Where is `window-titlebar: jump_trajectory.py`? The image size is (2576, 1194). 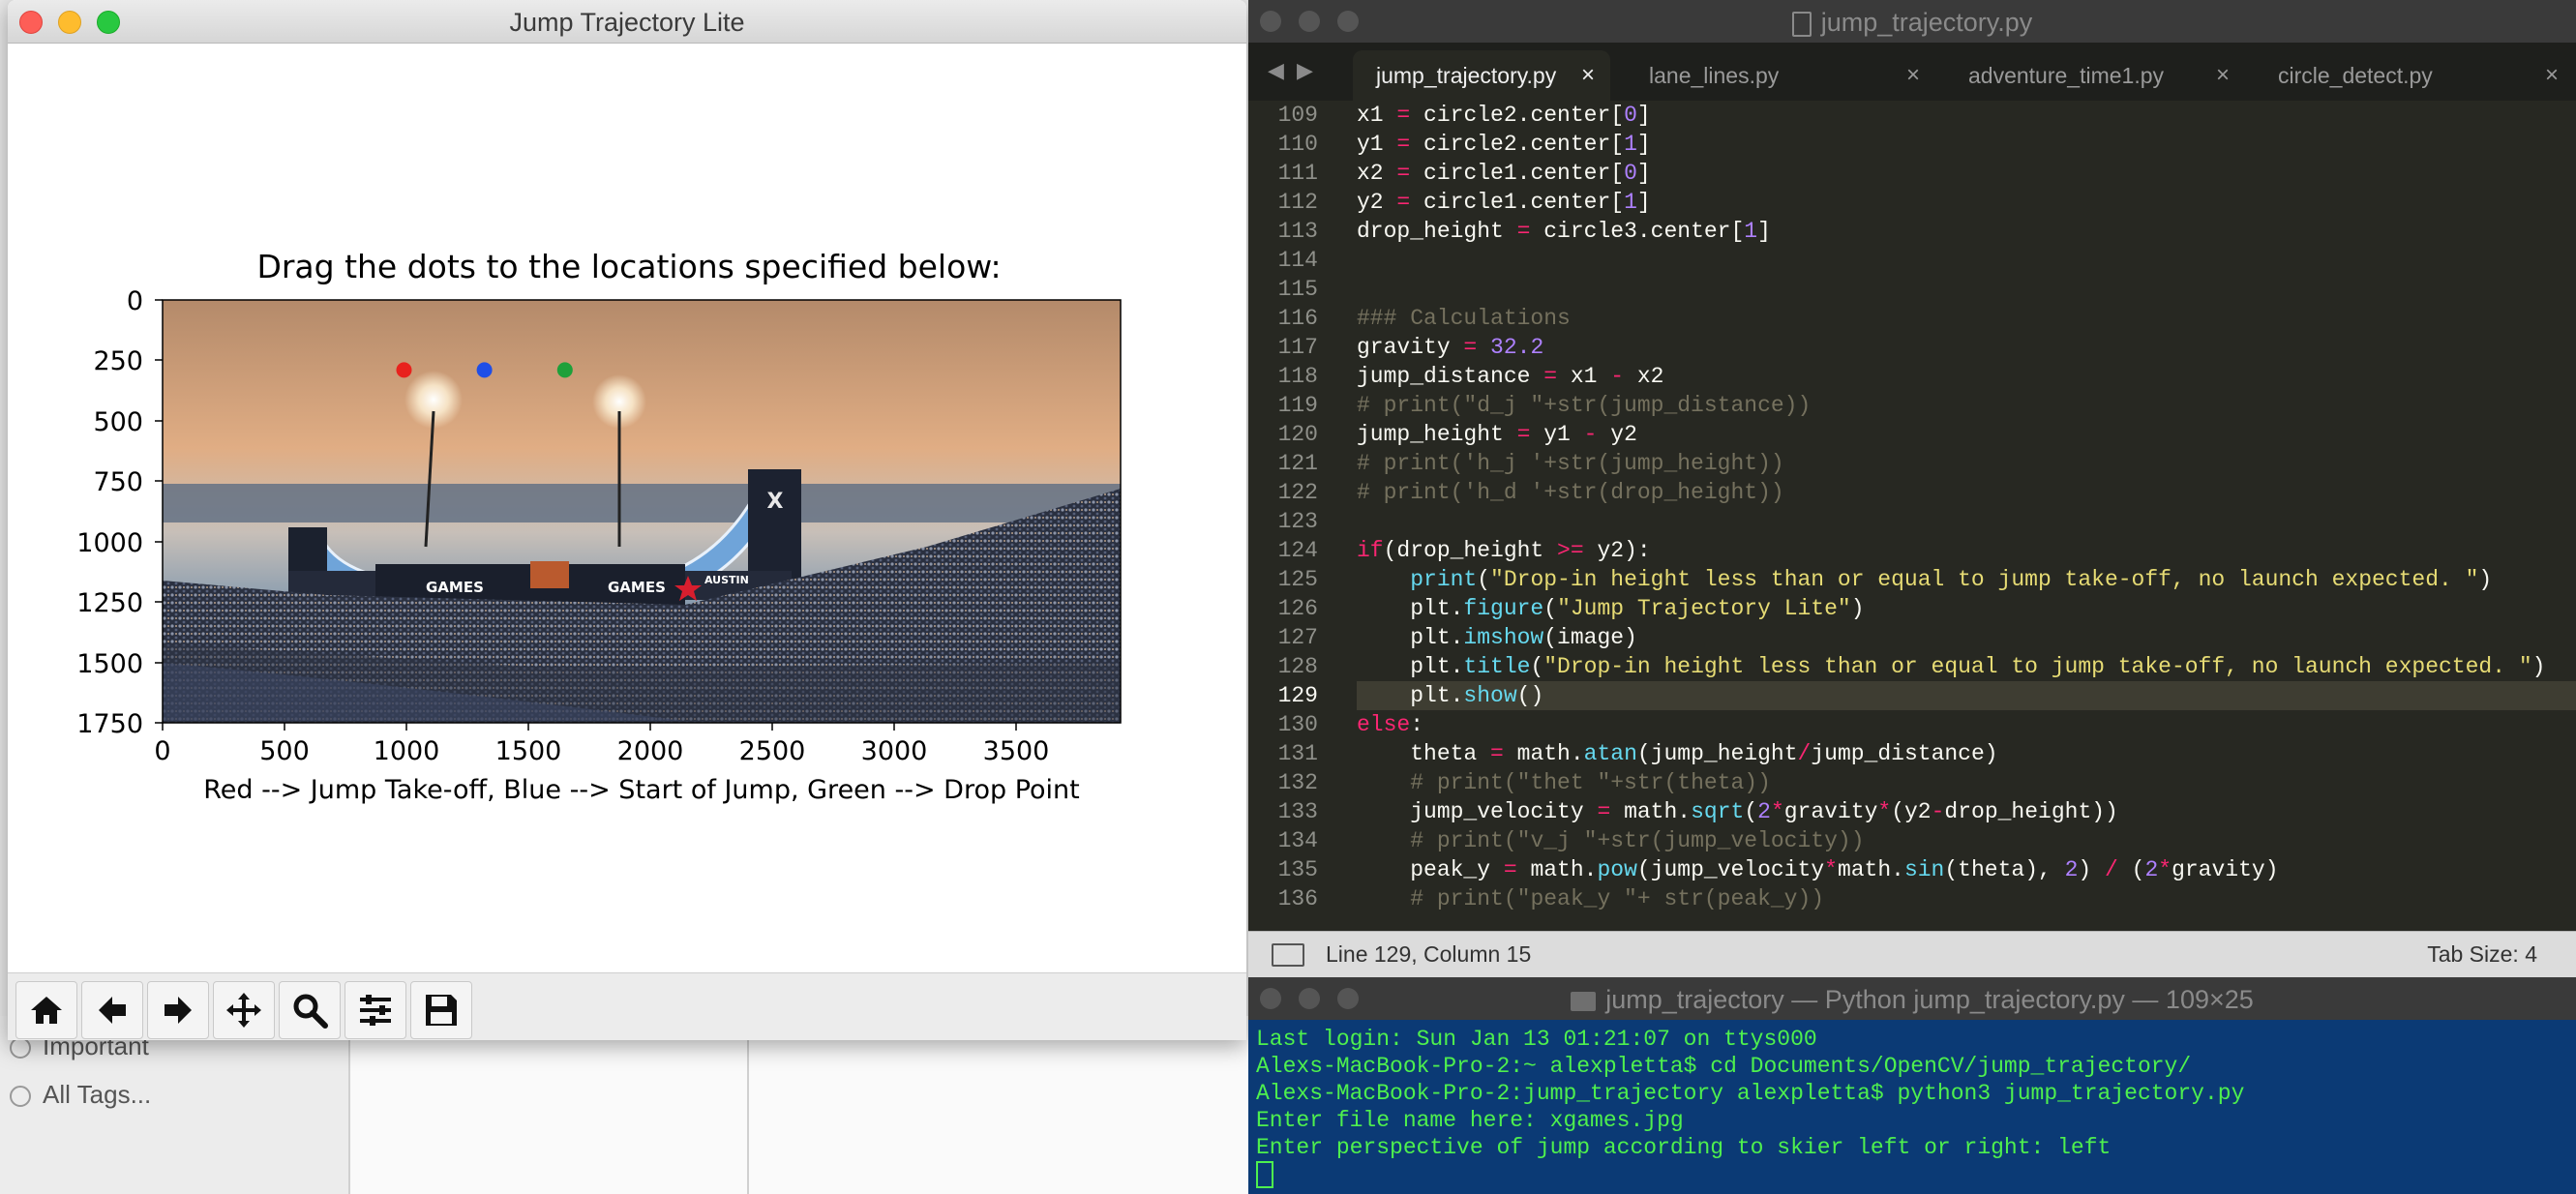
window-titlebar: jump_trajectory.py is located at coordinates (1912, 22).